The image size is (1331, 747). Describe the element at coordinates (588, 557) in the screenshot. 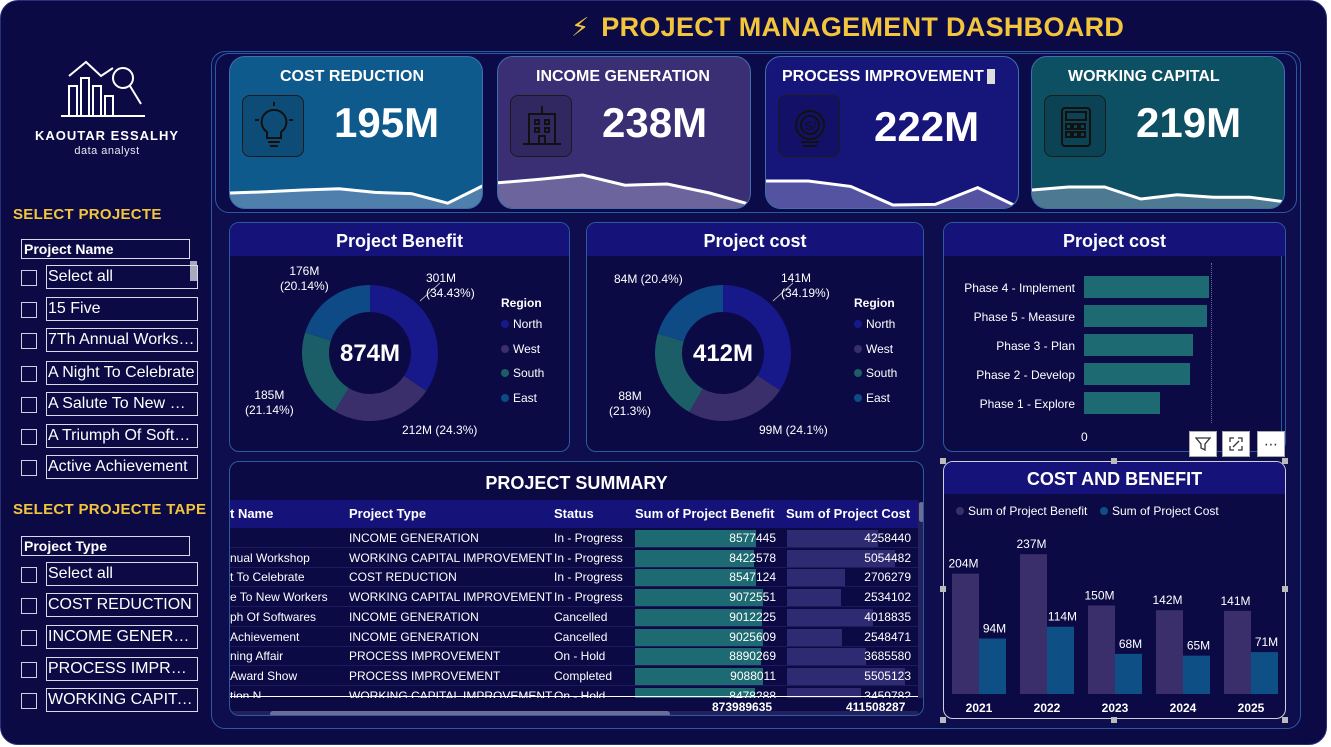

I see `table-cell: In - Progress` at that location.